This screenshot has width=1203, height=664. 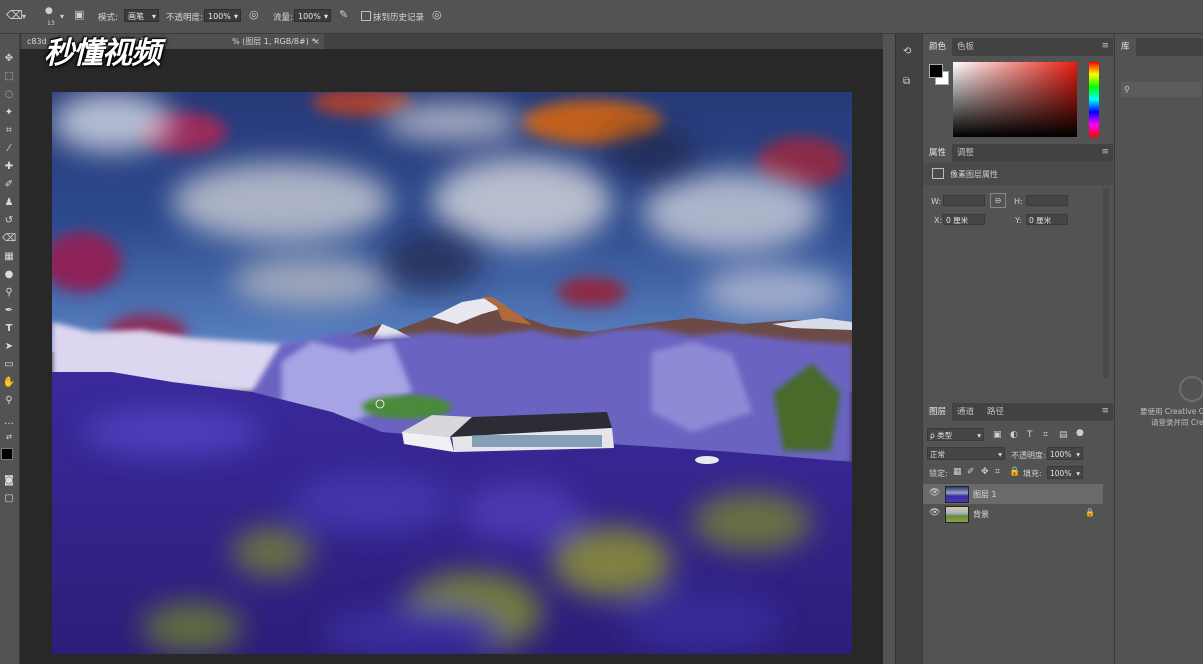 I want to click on lasso-tool-icon: ◌, so click(x=9, y=95).